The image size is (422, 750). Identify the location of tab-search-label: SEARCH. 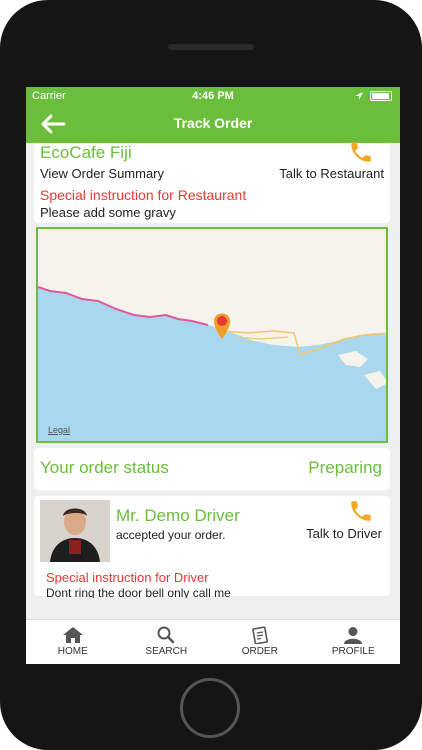
(166, 651).